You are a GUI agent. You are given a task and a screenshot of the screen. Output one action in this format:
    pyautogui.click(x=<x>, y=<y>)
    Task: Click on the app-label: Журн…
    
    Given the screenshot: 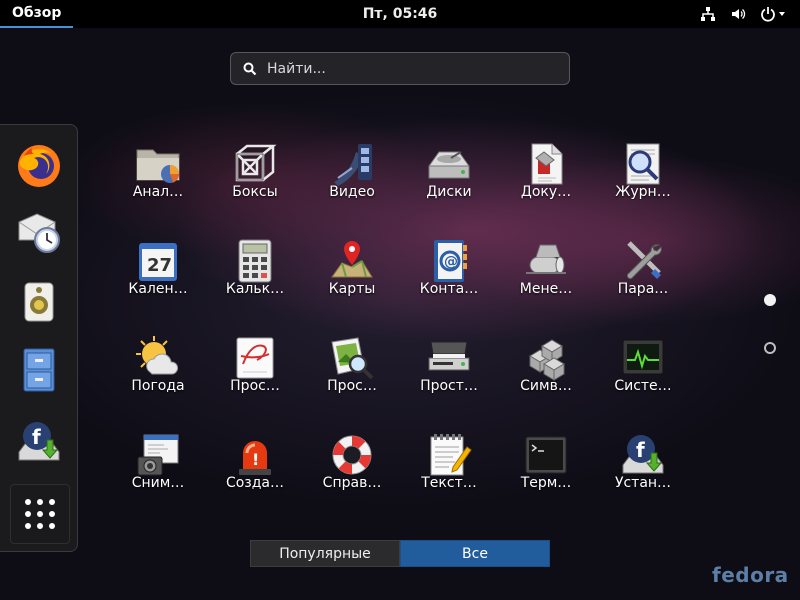 What is the action you would take?
    pyautogui.click(x=643, y=192)
    